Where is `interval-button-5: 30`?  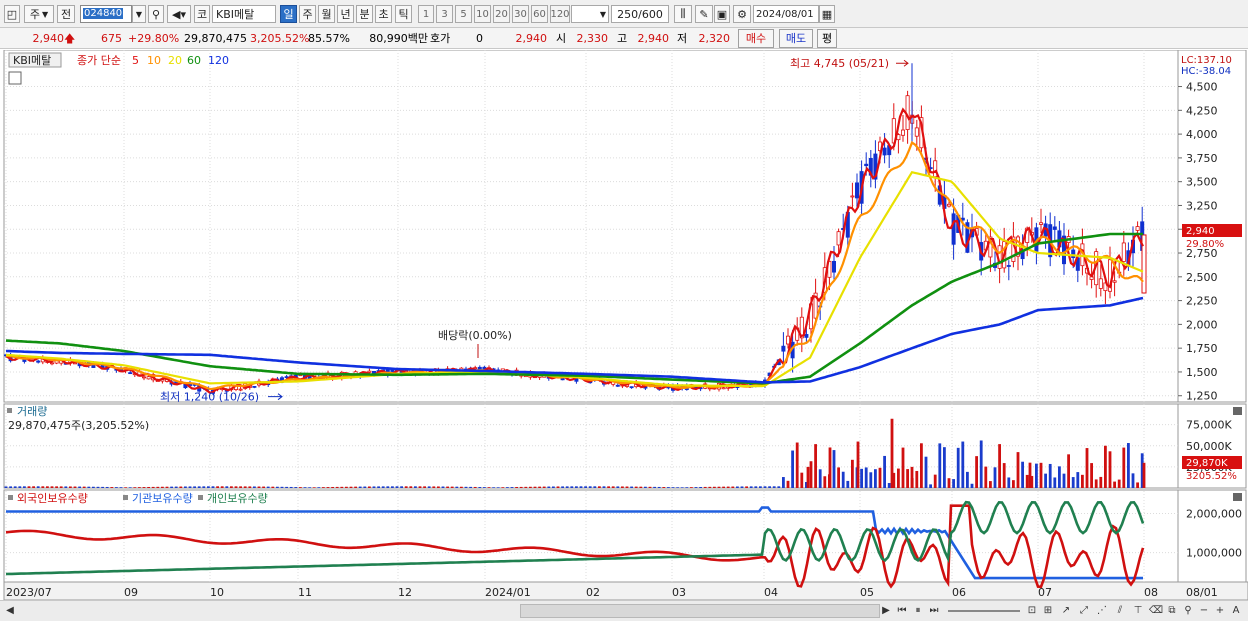 interval-button-5: 30 is located at coordinates (520, 14).